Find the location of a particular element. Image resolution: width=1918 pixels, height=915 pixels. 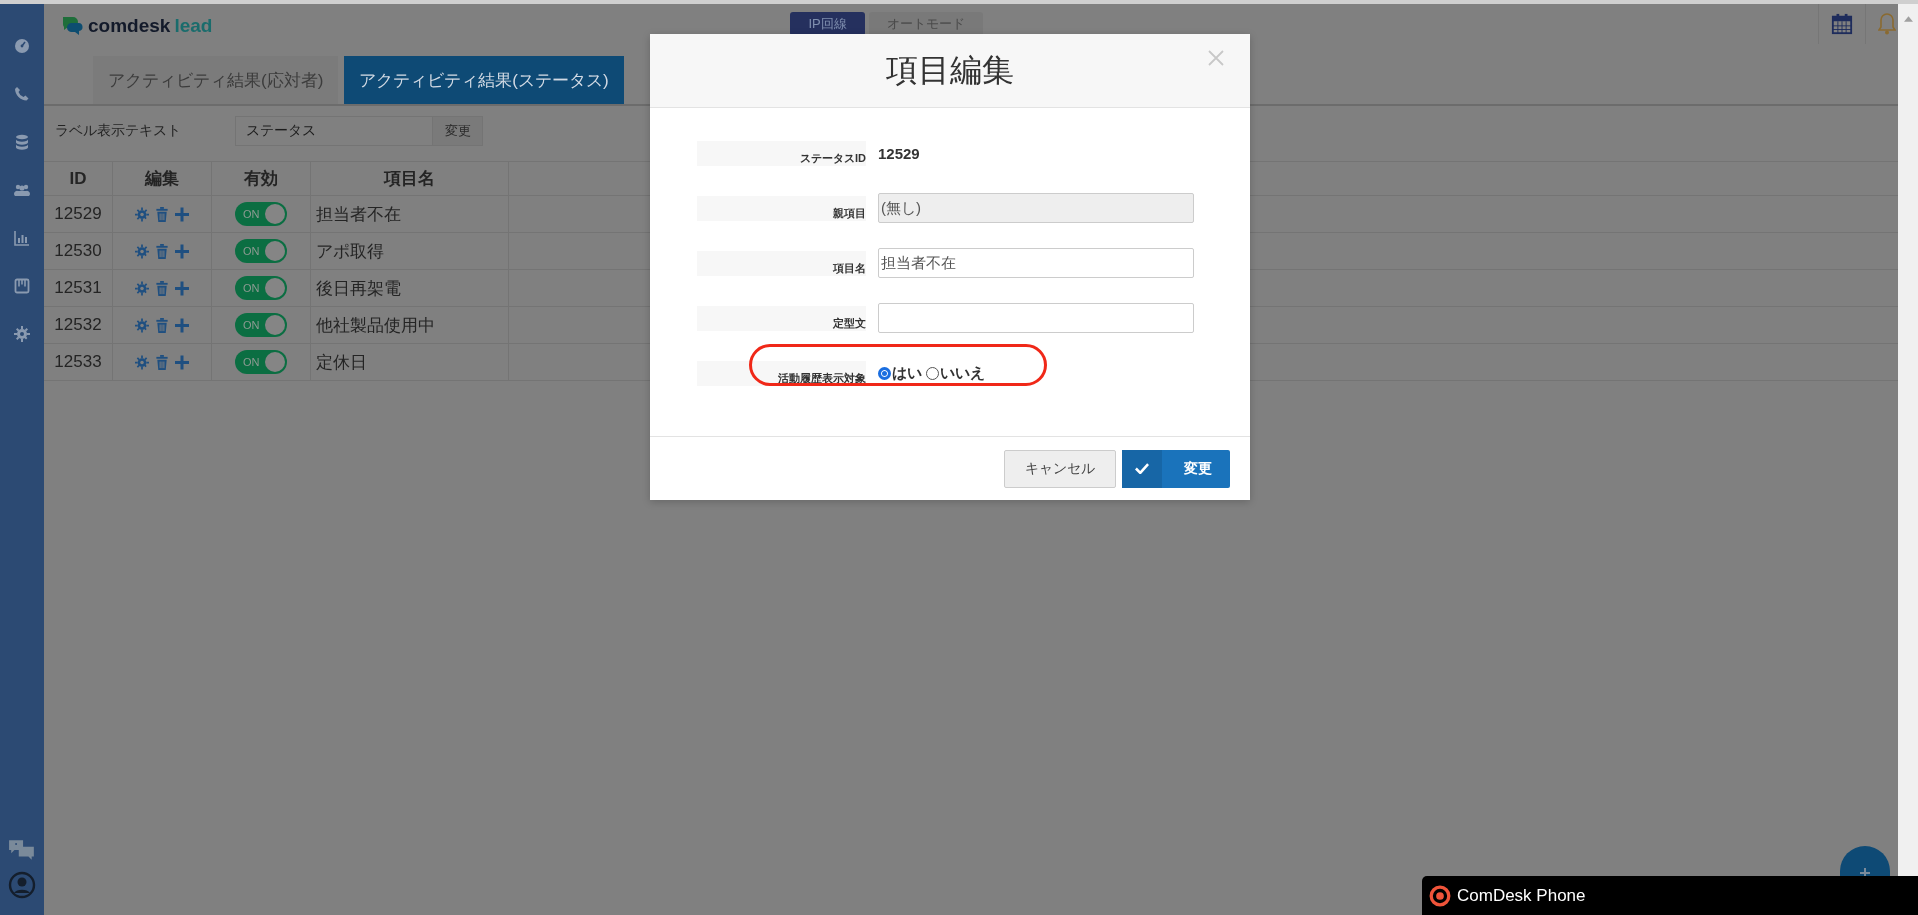

column-header: 編集 is located at coordinates (162, 178).